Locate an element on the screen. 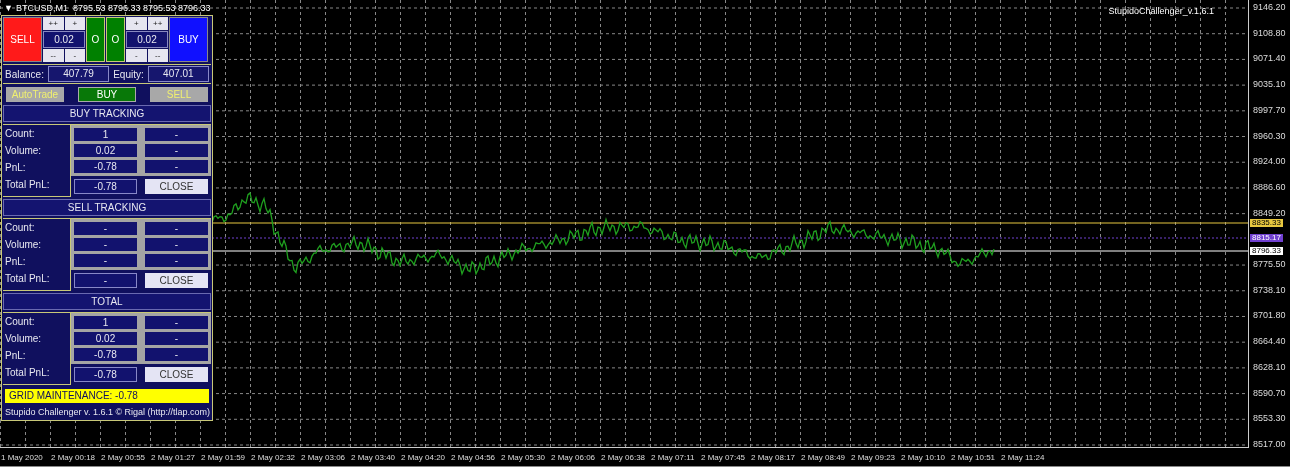 The height and width of the screenshot is (467, 1290). price-tick: 8849.20 is located at coordinates (1269, 213).